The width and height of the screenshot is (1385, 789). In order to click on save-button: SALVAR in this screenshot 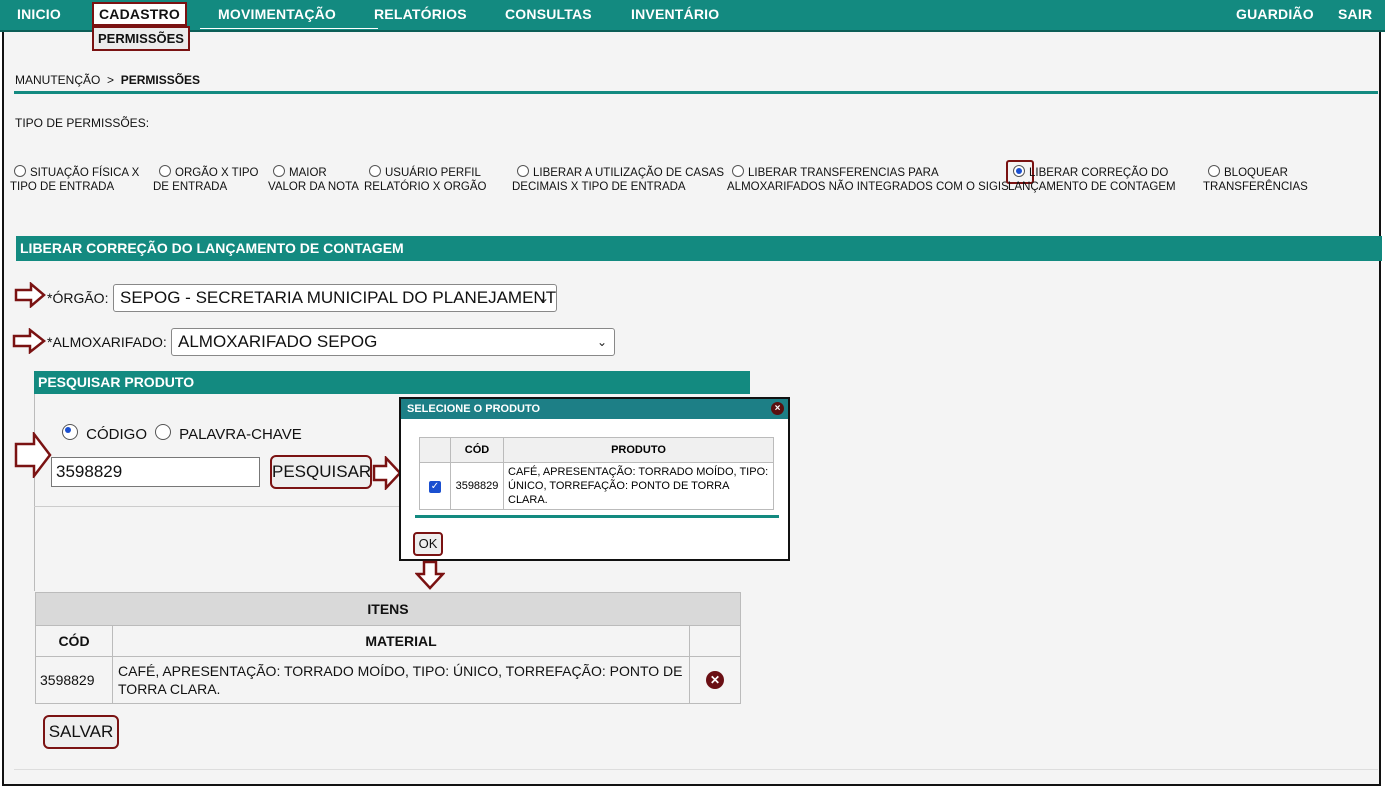, I will do `click(81, 732)`.